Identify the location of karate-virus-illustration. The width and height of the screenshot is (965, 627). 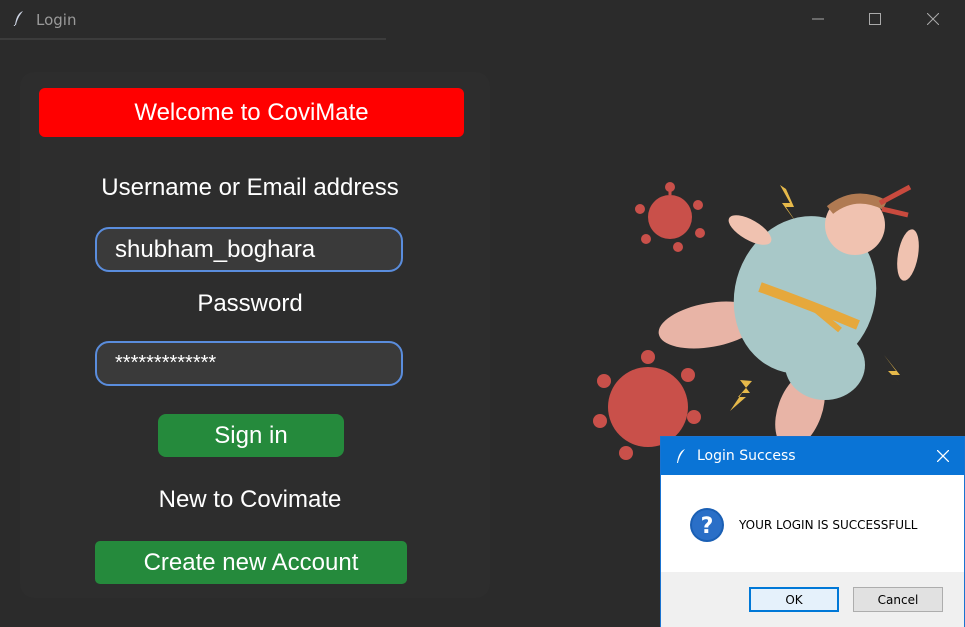
(756, 321).